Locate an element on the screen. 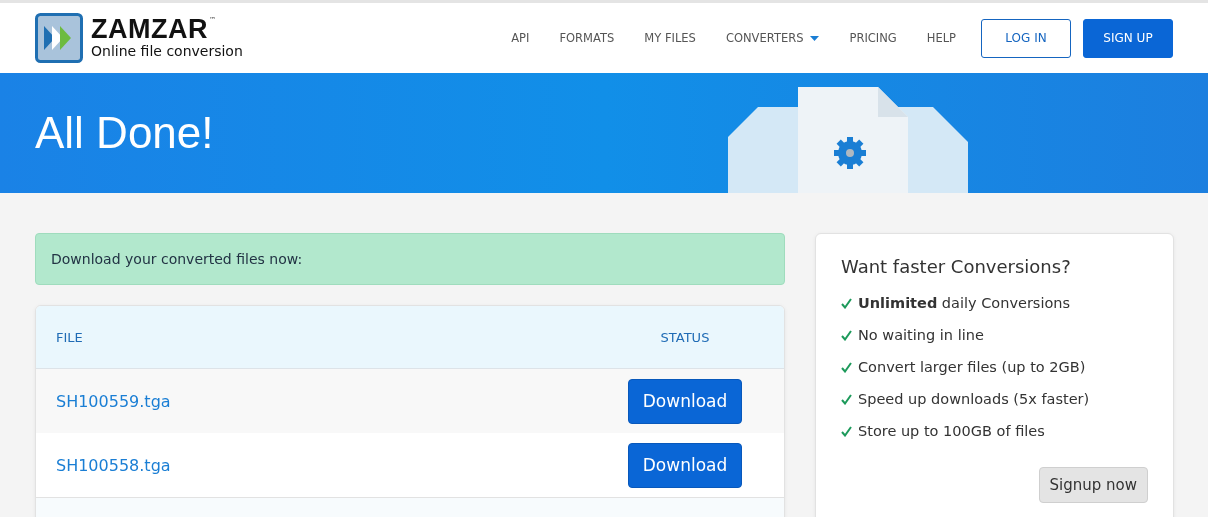 This screenshot has height=517, width=1208. nav-link: MY FILES is located at coordinates (670, 38).